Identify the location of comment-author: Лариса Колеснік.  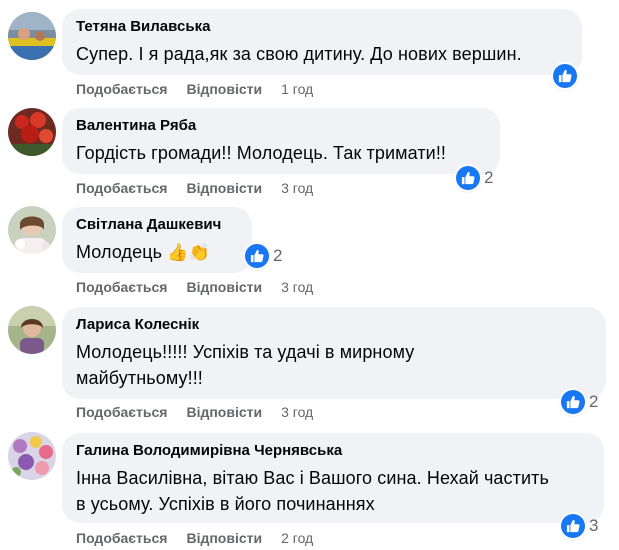
(334, 325).